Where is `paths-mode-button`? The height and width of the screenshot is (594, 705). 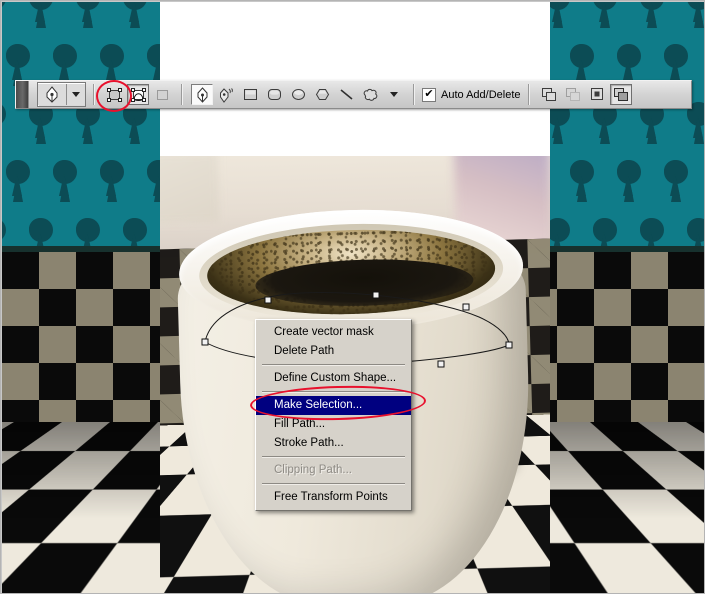
paths-mode-button is located at coordinates (138, 94).